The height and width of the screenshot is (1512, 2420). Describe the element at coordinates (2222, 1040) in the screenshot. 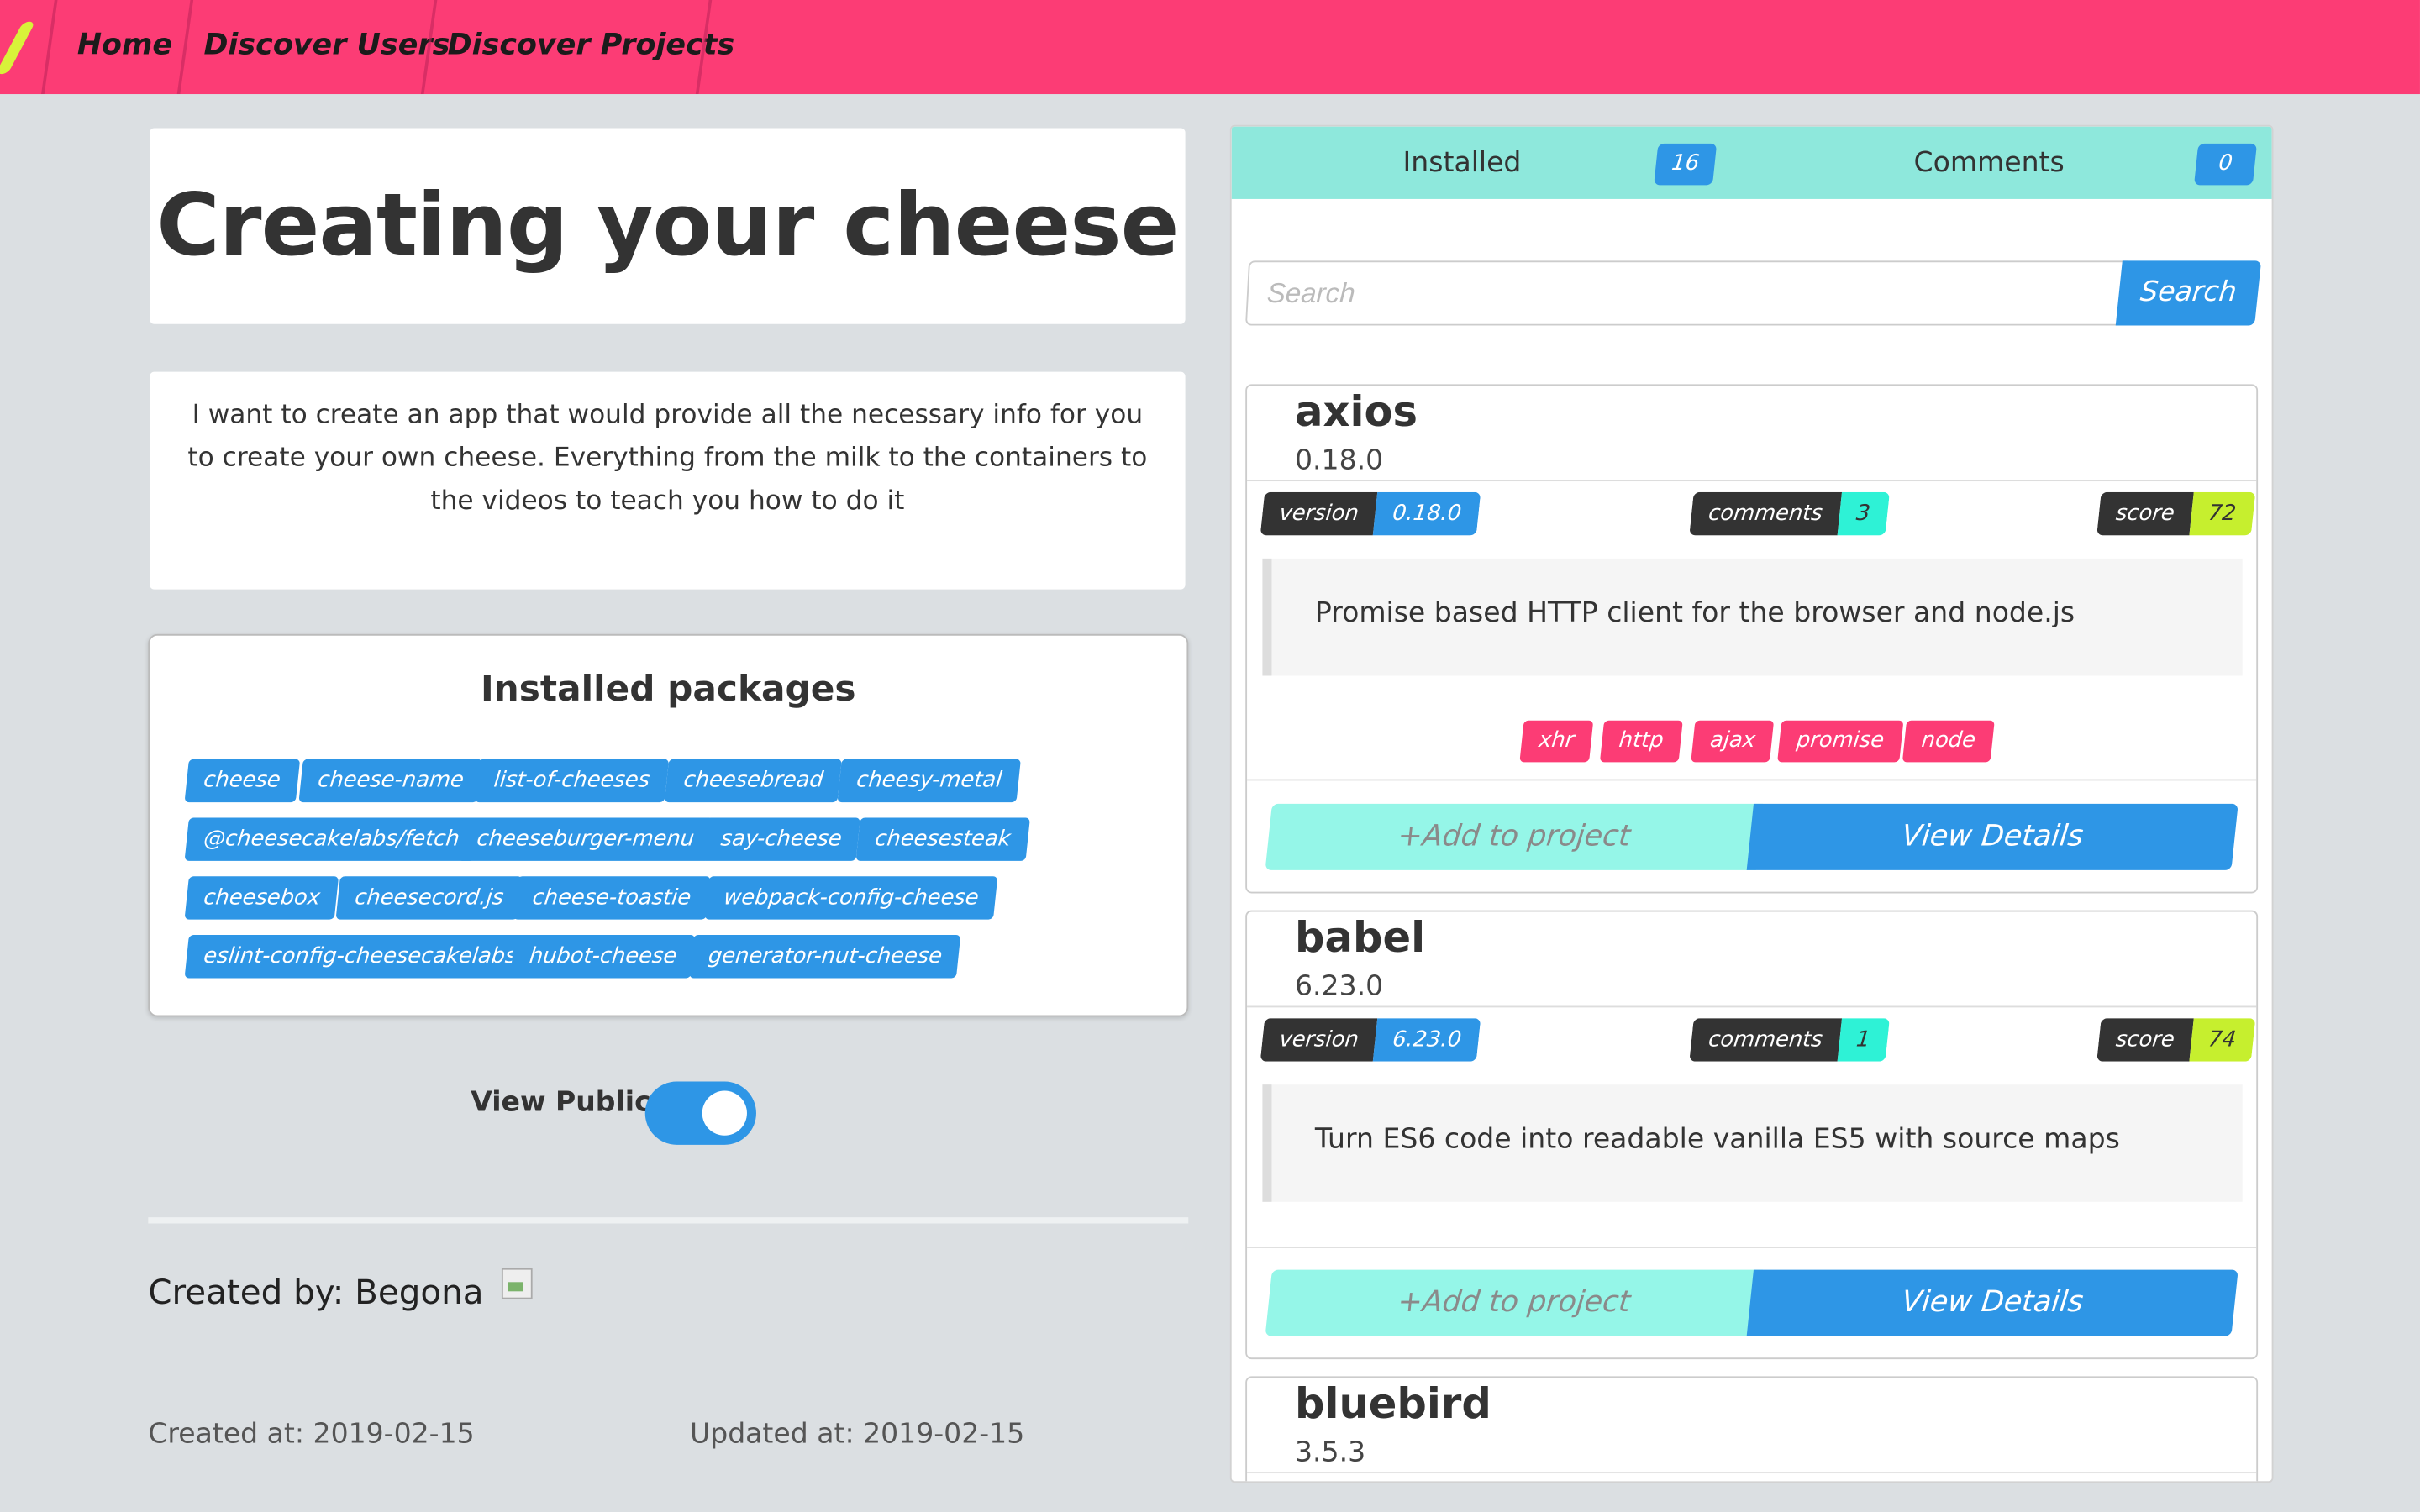

I see `shield-value: 74` at that location.